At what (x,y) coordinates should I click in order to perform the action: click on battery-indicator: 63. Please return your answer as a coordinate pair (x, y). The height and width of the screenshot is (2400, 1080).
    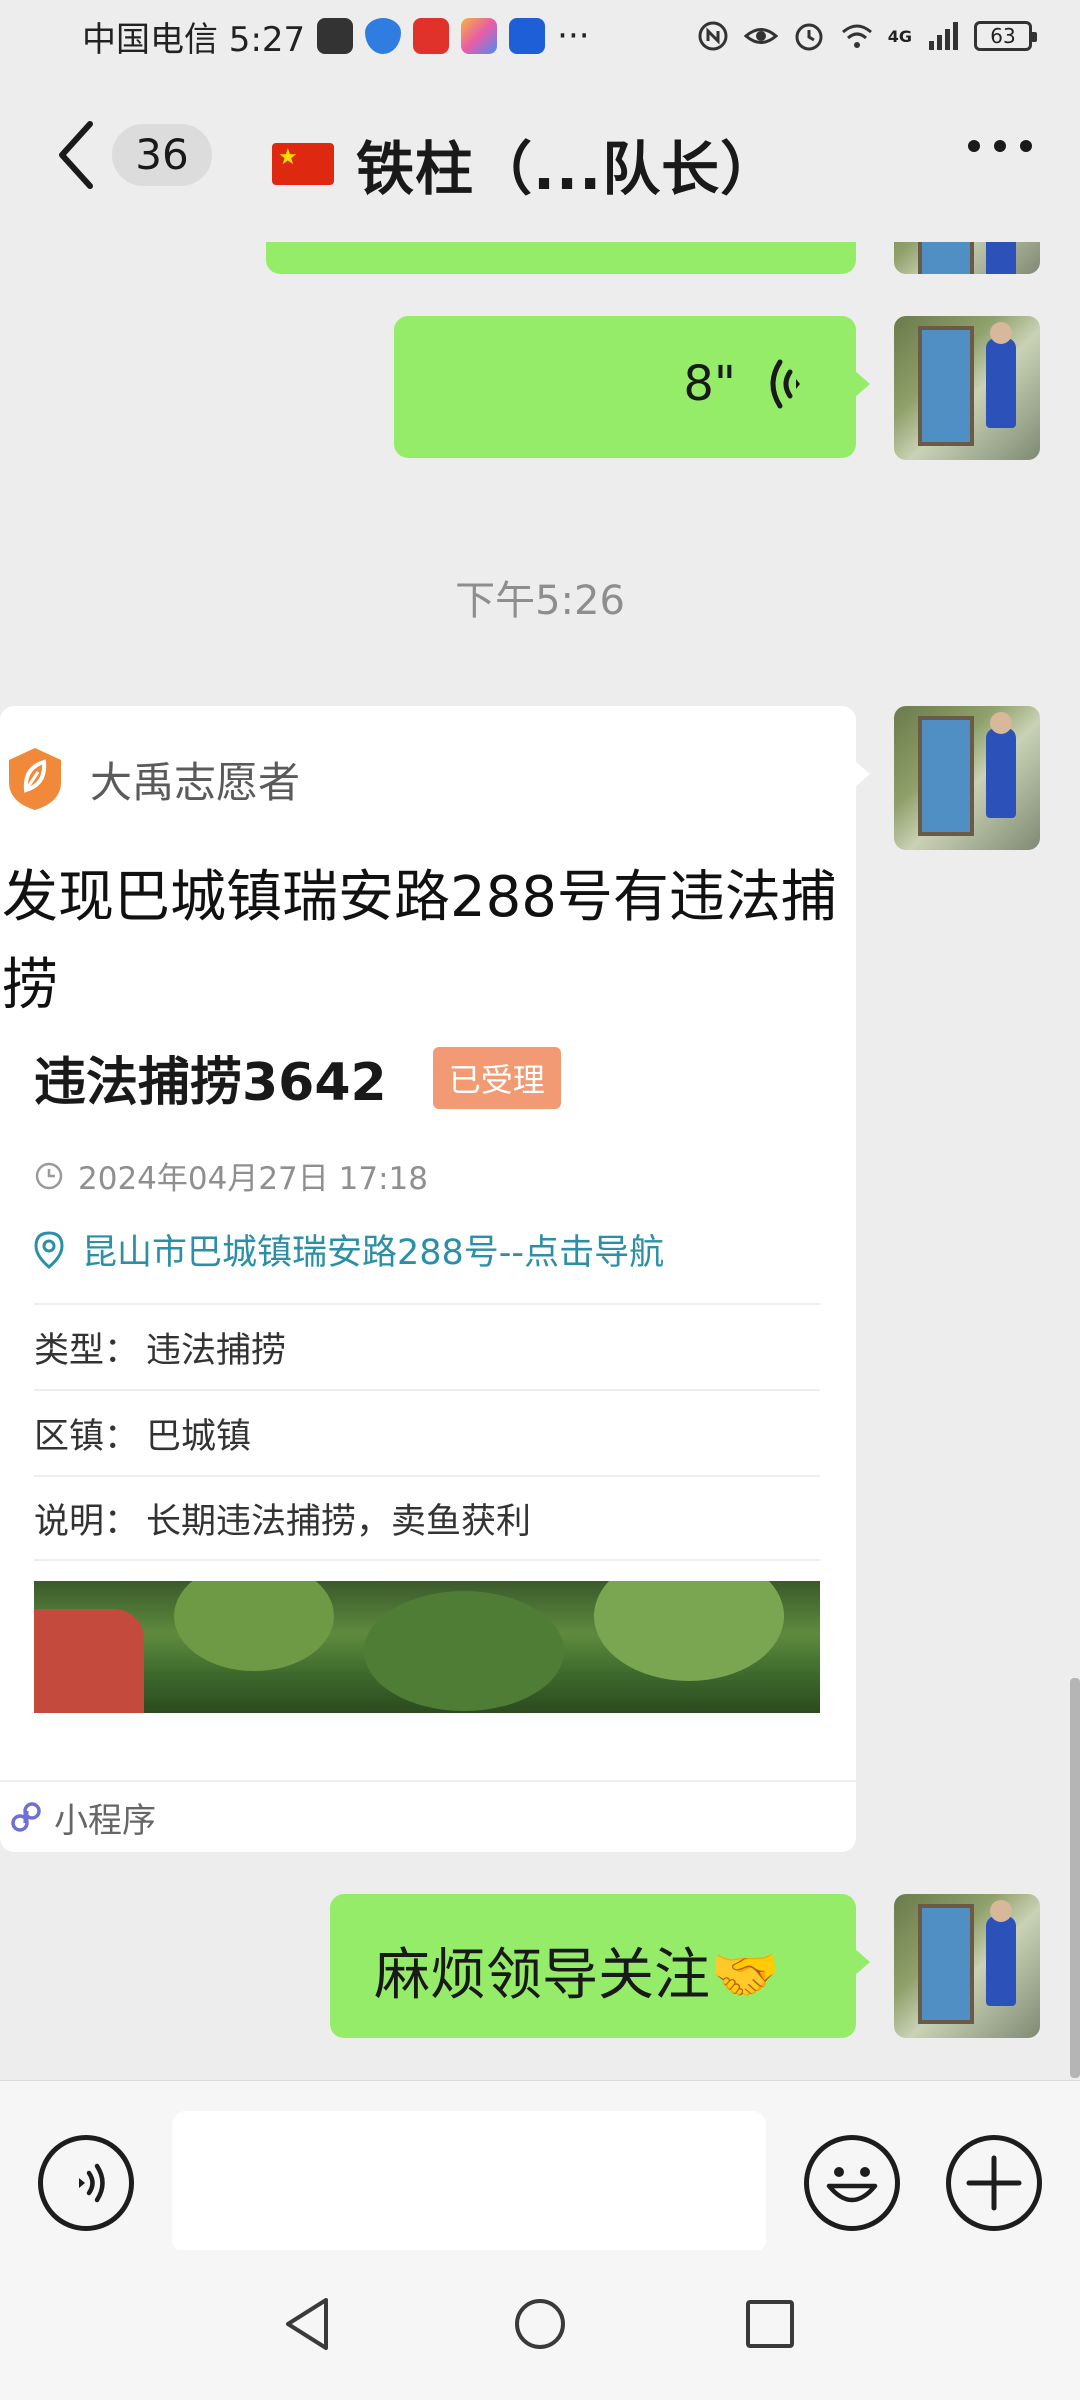
    Looking at the image, I should click on (1005, 36).